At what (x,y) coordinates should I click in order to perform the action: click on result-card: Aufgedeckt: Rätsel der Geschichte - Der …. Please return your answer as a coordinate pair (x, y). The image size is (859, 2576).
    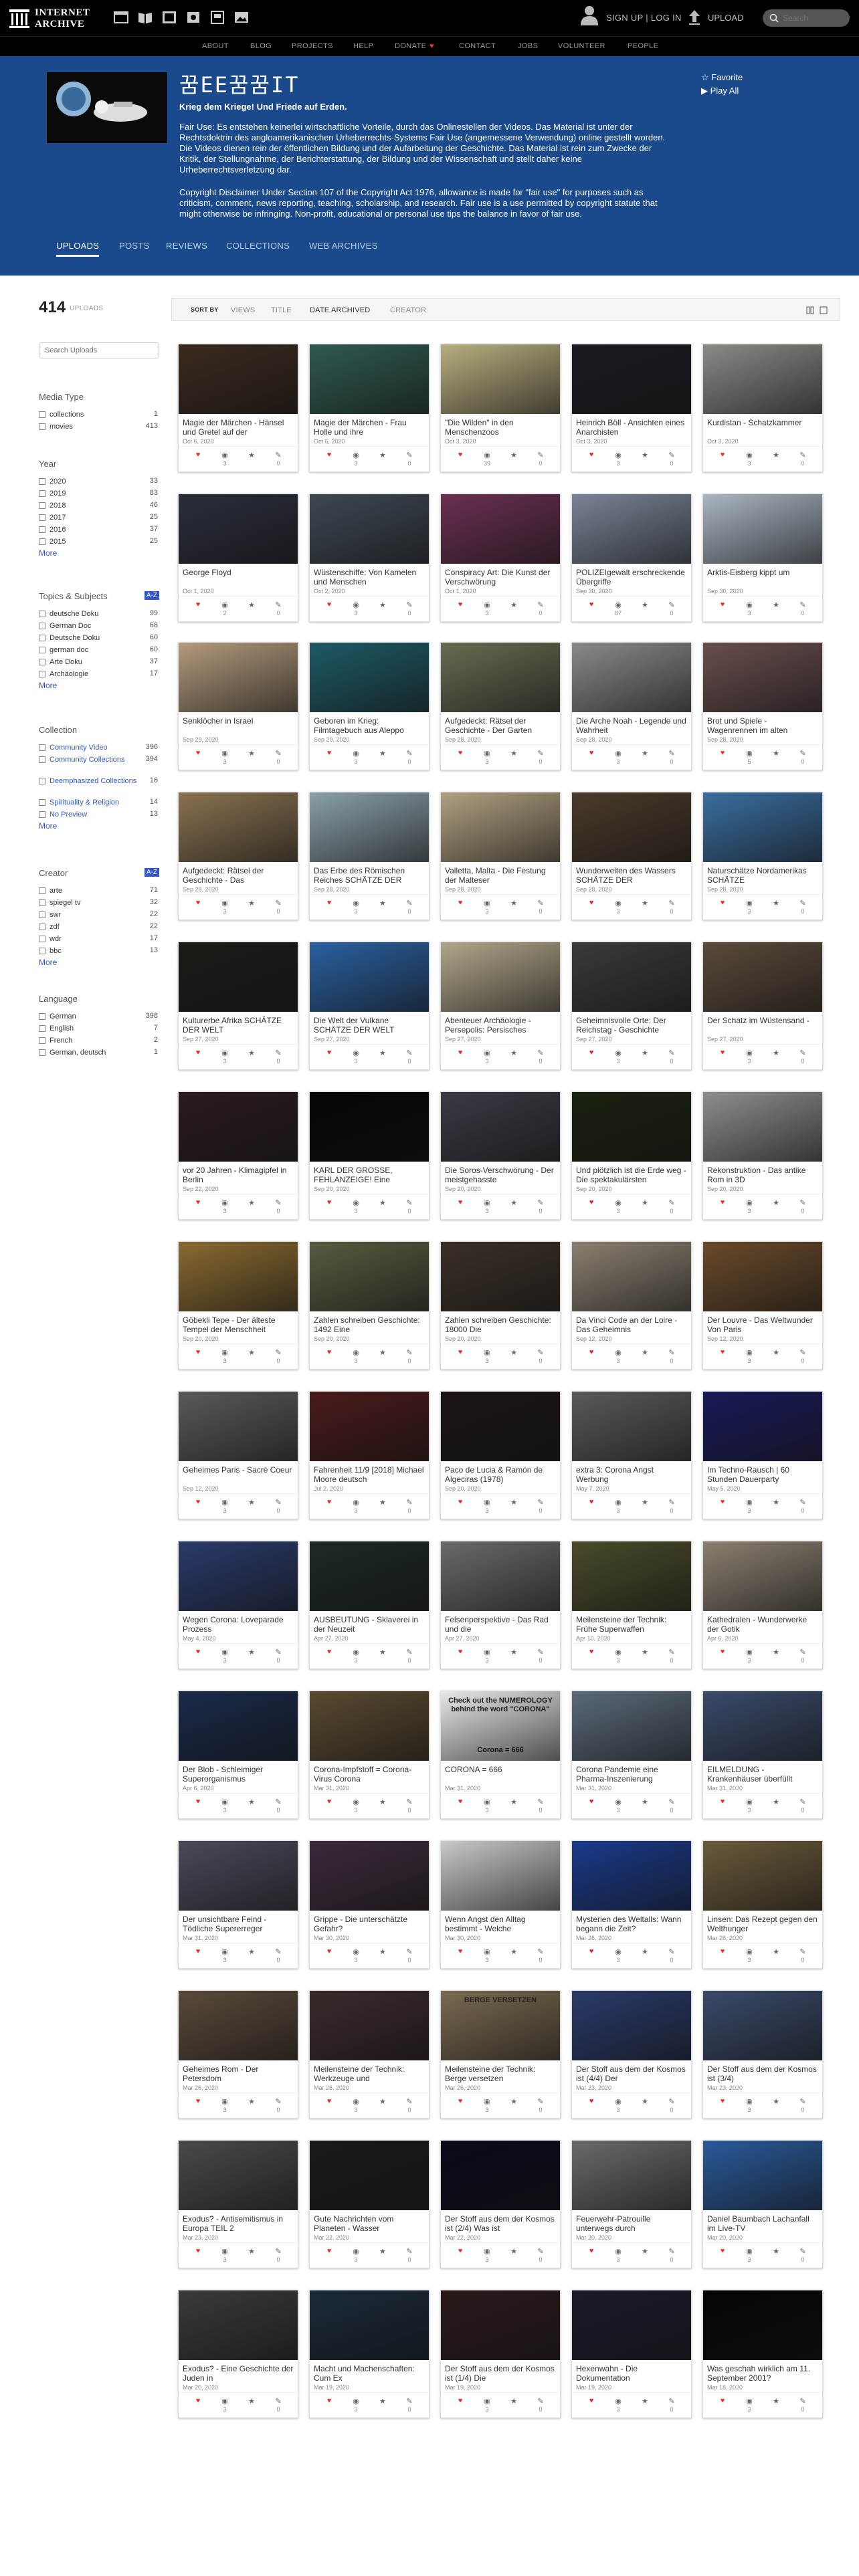
    Looking at the image, I should click on (500, 706).